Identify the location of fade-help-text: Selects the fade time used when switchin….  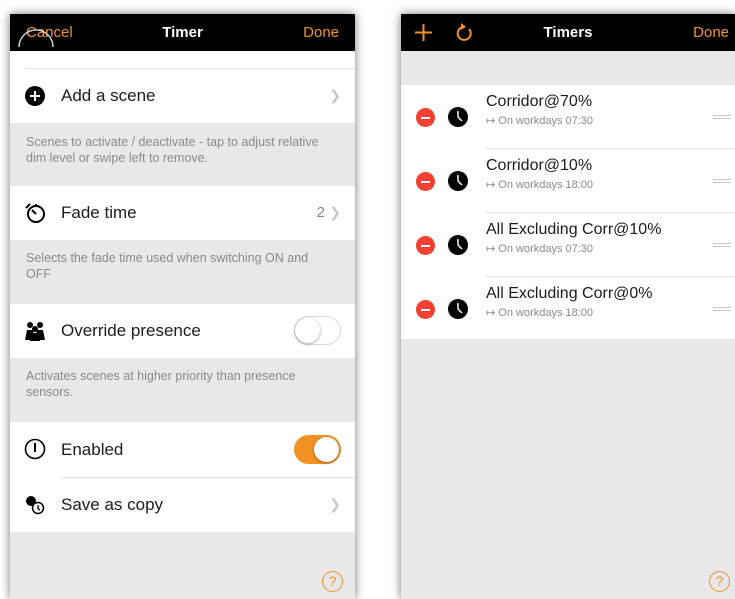
(167, 266).